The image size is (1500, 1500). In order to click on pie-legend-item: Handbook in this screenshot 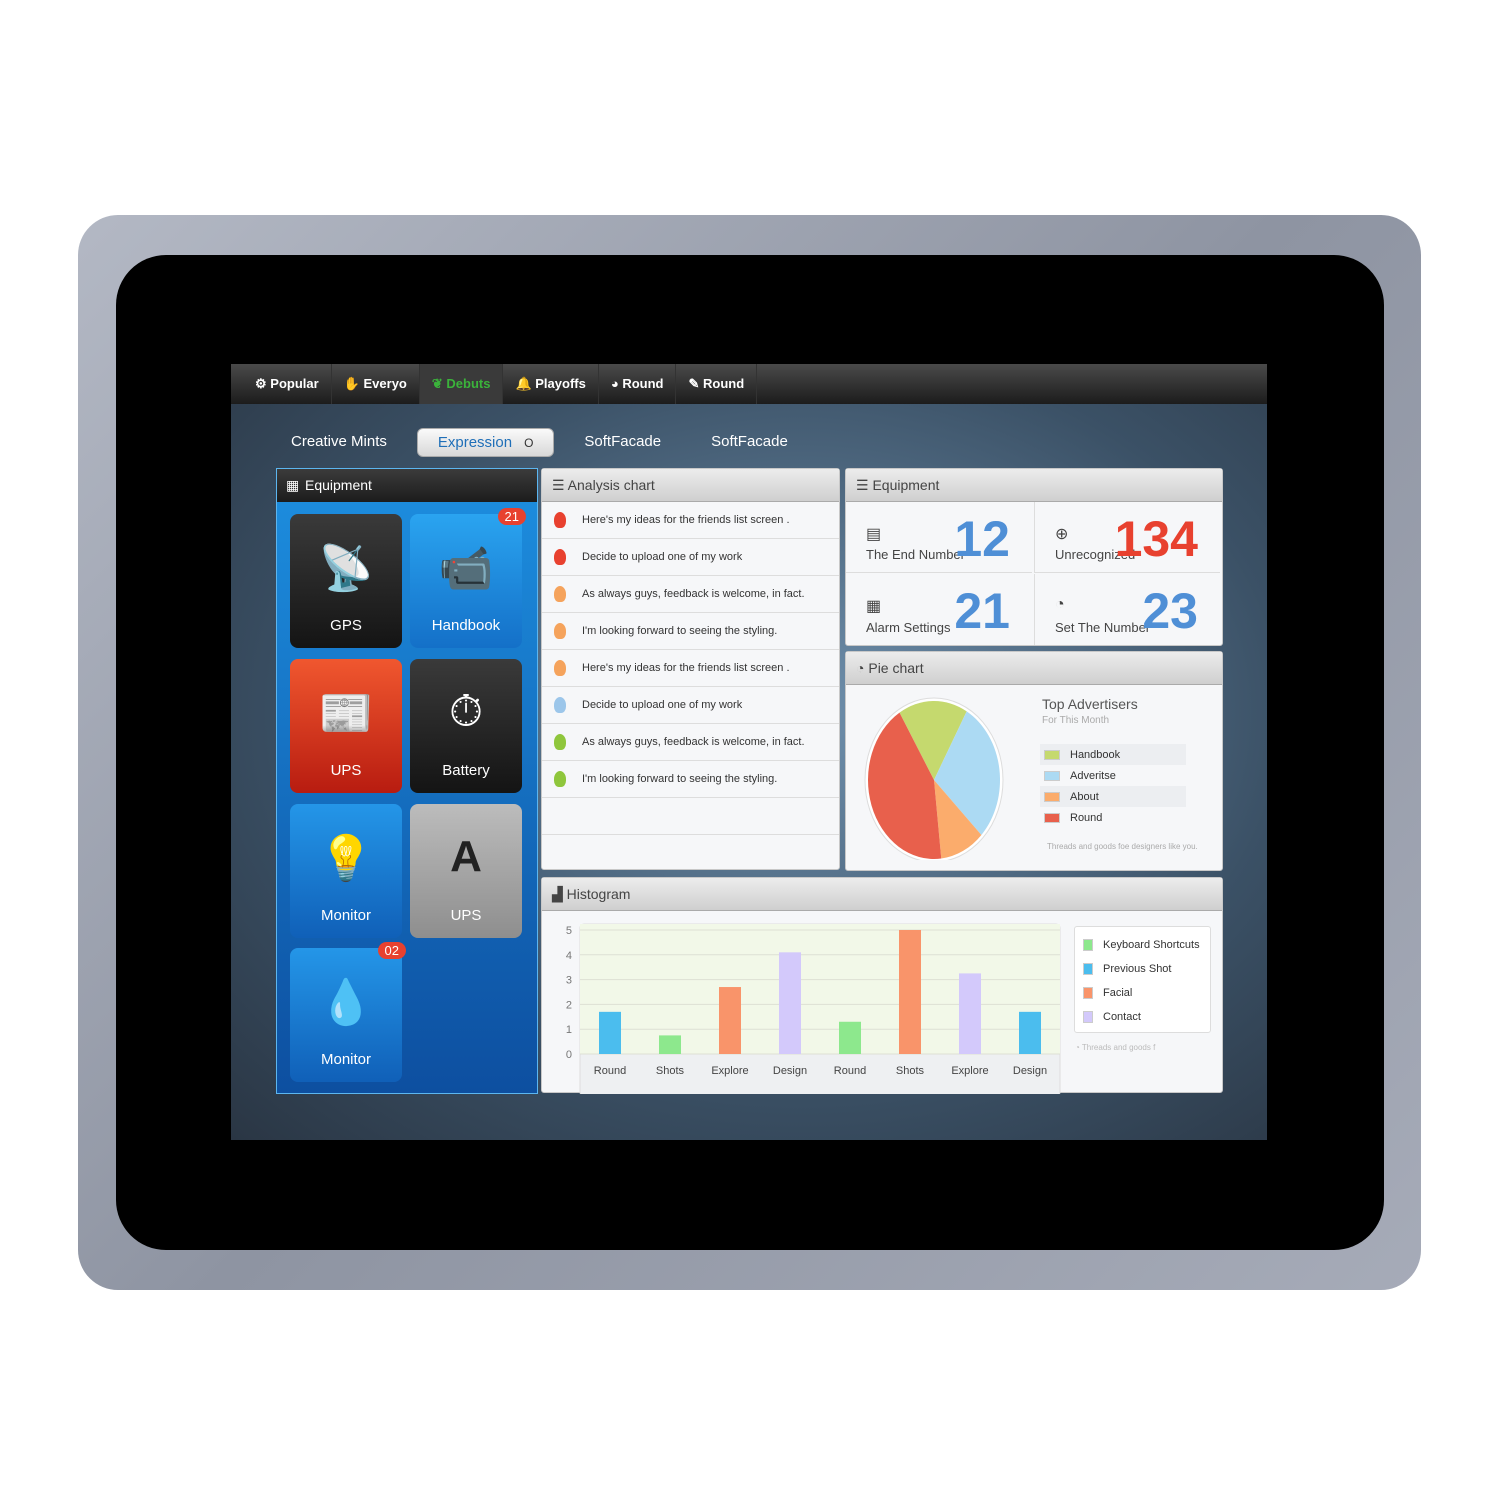, I will do `click(1113, 754)`.